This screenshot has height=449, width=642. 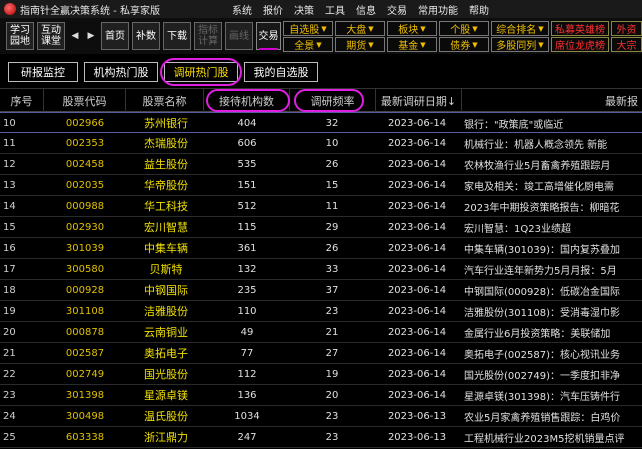 I want to click on col-header-institutions: 接待机构数, so click(x=247, y=100).